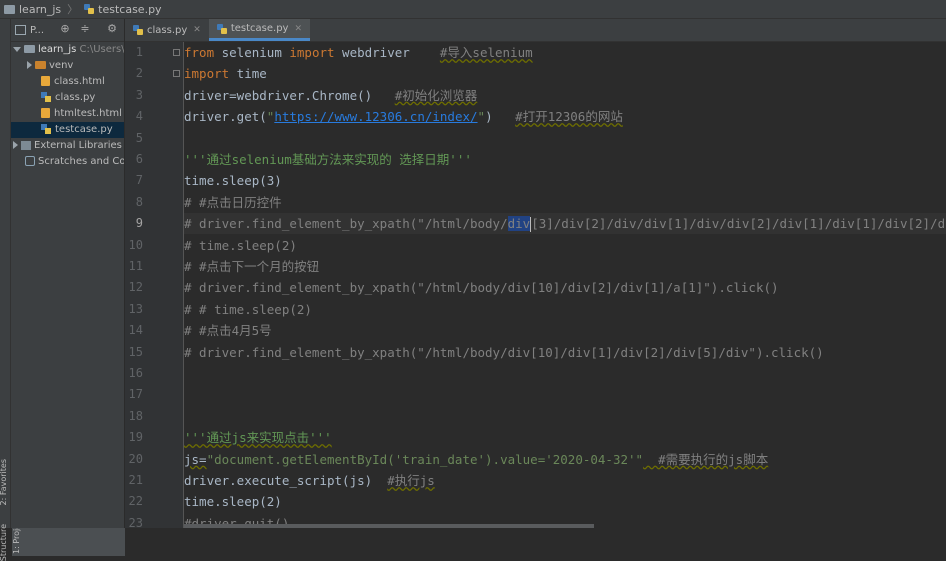 The width and height of the screenshot is (946, 561). I want to click on code-line: import time, so click(225, 74).